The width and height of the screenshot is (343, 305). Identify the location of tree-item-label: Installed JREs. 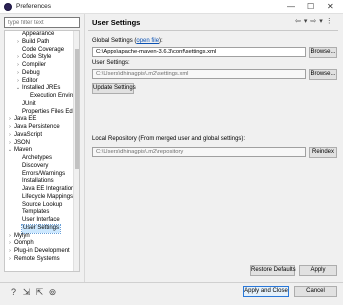
(41, 88).